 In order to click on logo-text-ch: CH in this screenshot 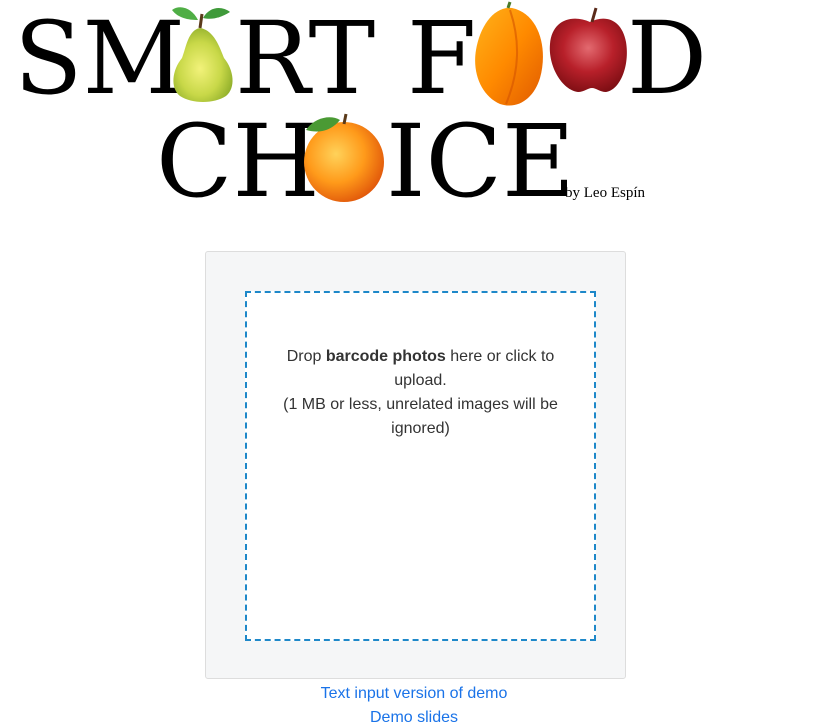, I will do `click(238, 165)`.